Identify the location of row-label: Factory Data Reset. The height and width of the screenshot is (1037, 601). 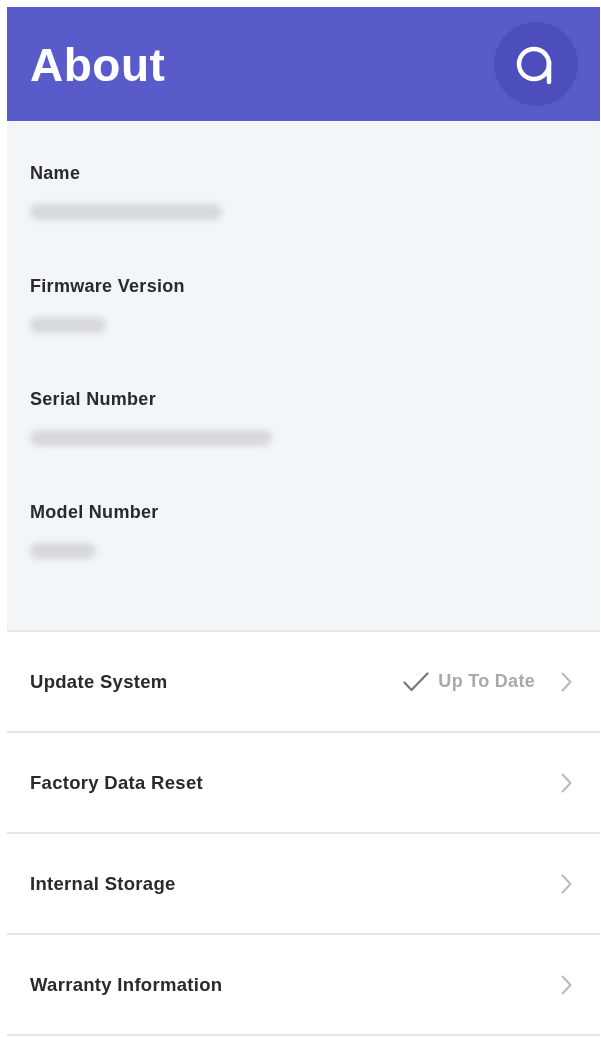
(116, 782).